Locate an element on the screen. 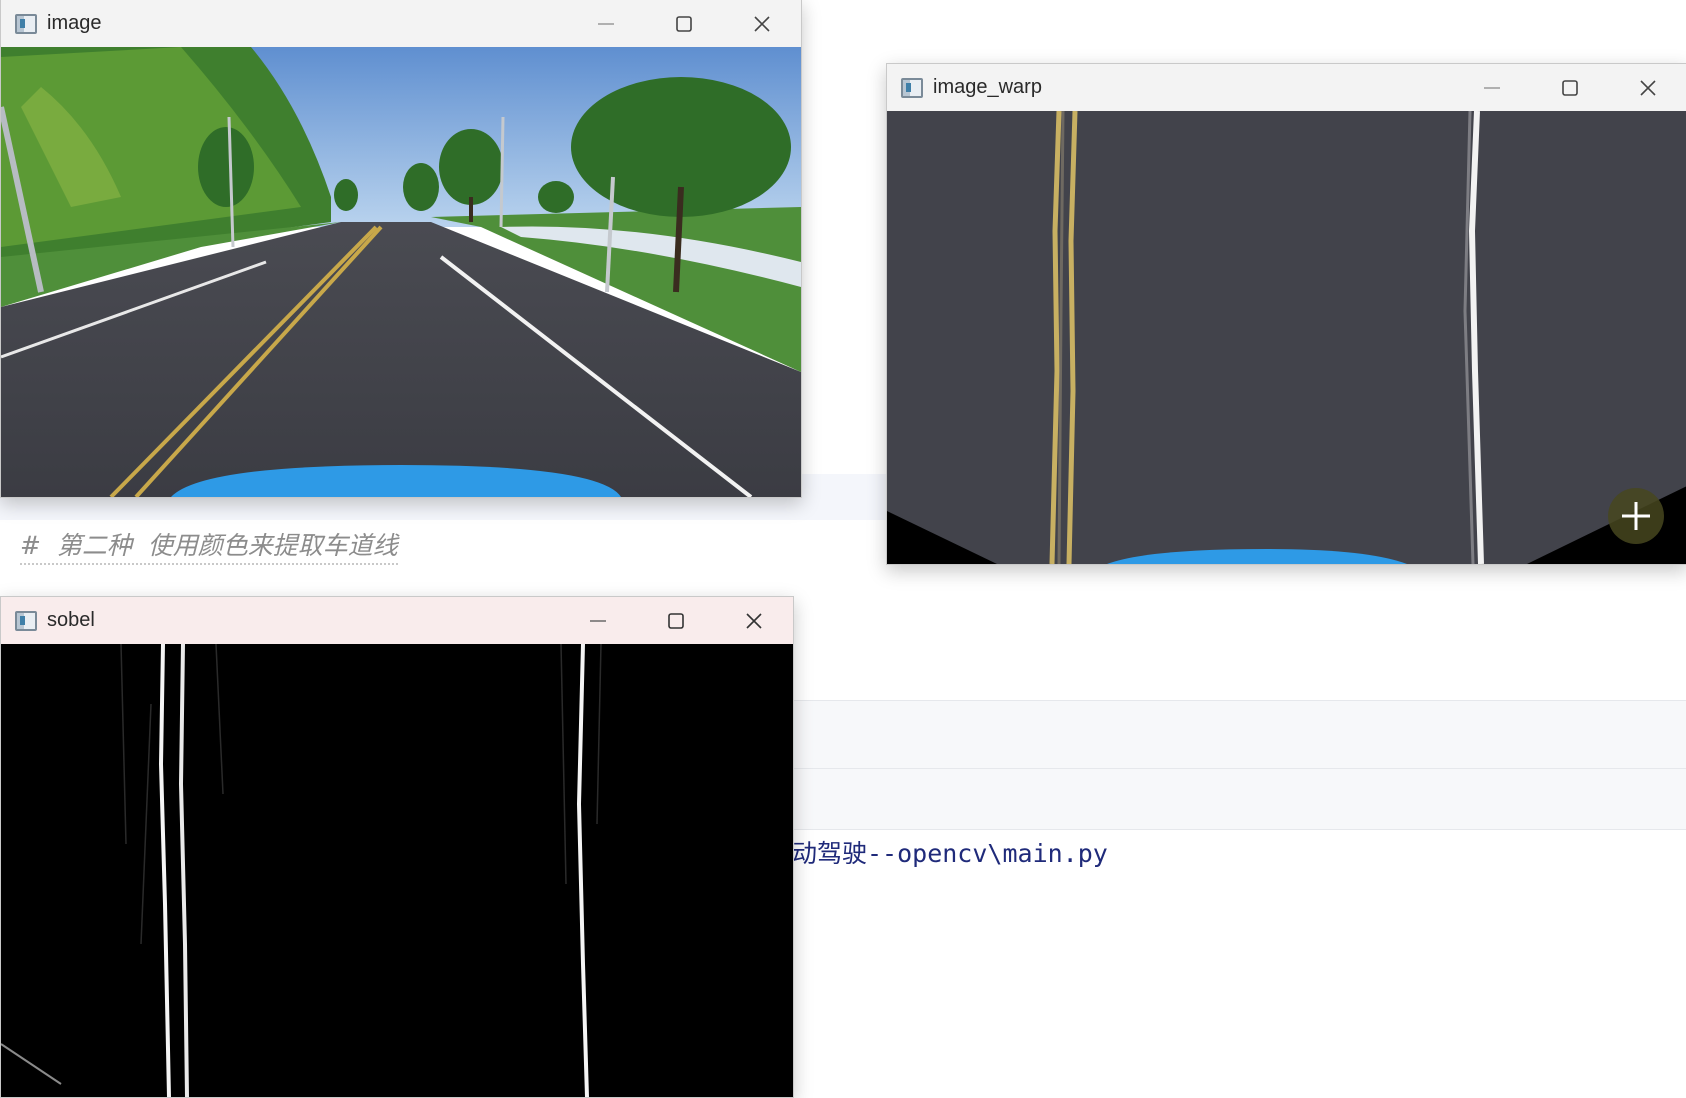 The width and height of the screenshot is (1686, 1098). code-comment-line: # 第二种 使用颜色来提取车道线 is located at coordinates (209, 545).